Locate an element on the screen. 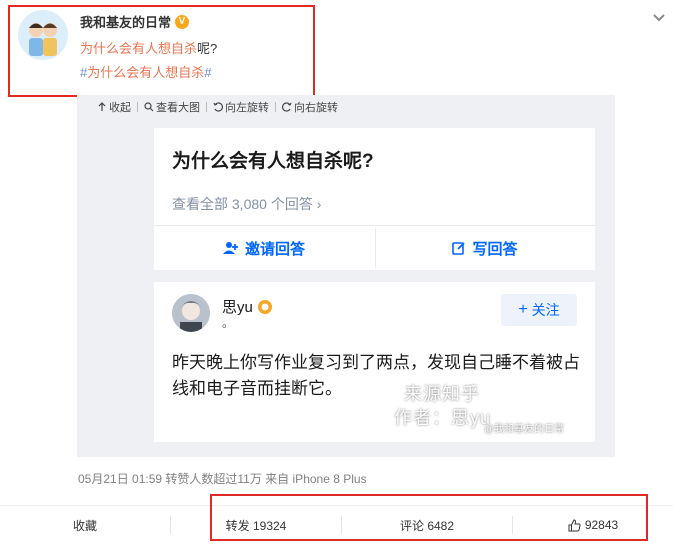 The height and width of the screenshot is (547, 673). collapse-label: 收起 is located at coordinates (120, 108).